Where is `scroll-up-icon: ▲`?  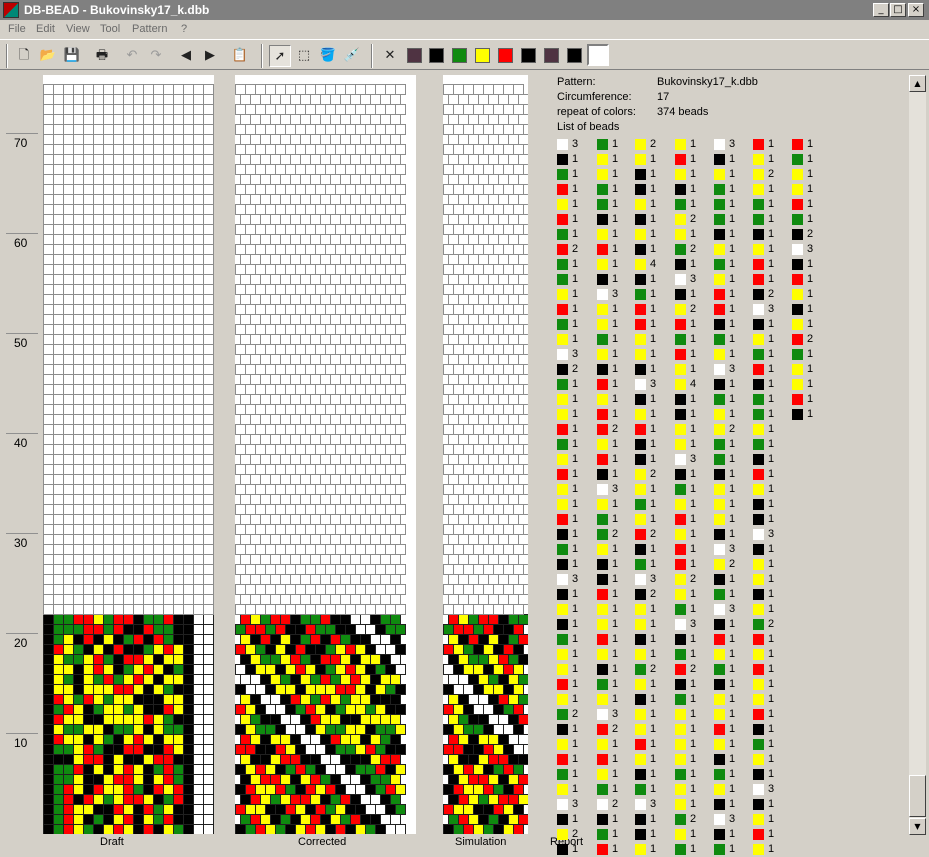
scroll-up-icon: ▲ is located at coordinates (917, 83).